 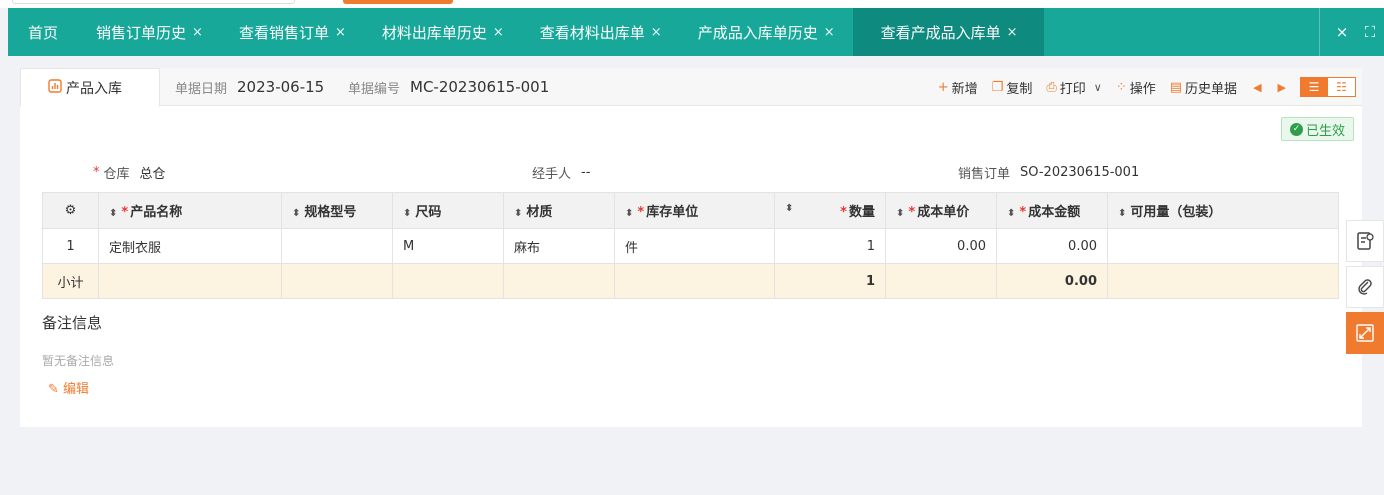 I want to click on header-label: 成本金额, so click(x=1054, y=212).